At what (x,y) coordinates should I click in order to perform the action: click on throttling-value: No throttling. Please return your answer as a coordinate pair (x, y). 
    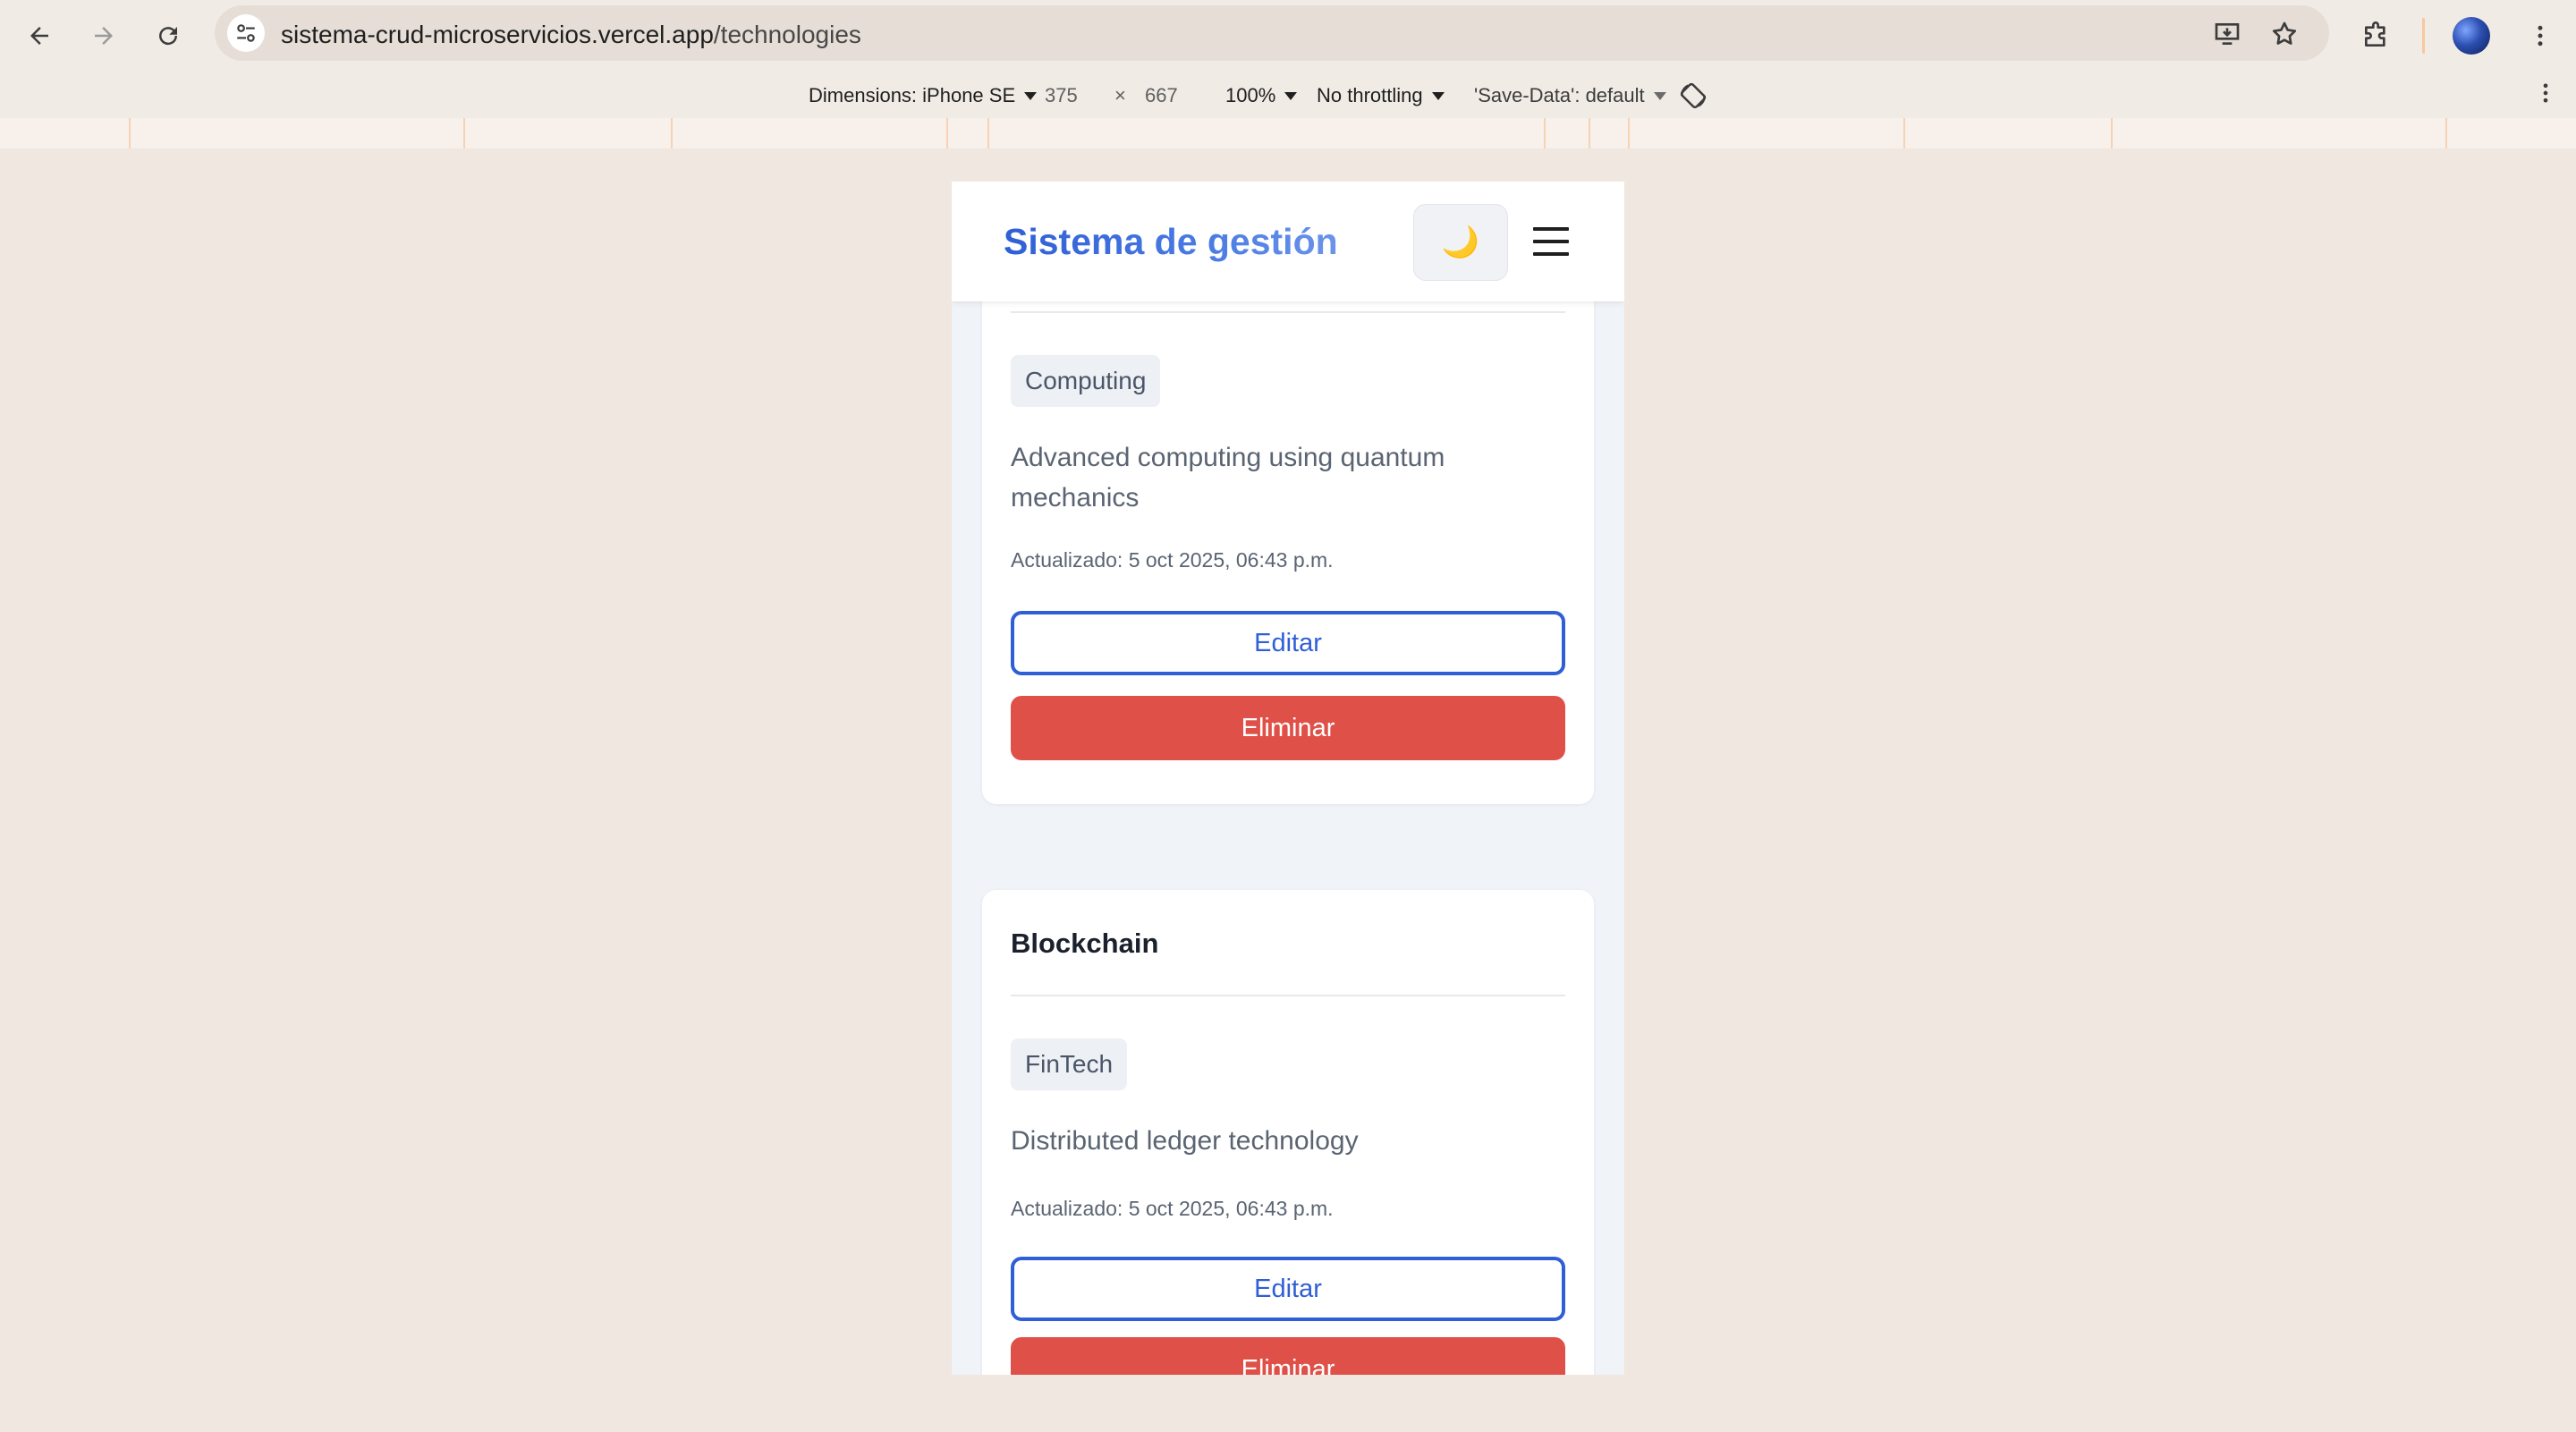
    Looking at the image, I should click on (1370, 95).